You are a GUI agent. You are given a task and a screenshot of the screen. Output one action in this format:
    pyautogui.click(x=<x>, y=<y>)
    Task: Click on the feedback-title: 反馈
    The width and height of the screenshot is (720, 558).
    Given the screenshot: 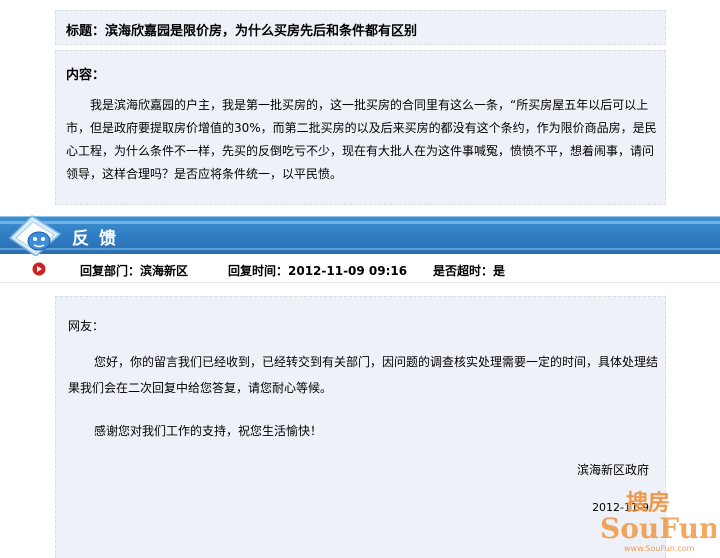 What is the action you would take?
    pyautogui.click(x=99, y=239)
    